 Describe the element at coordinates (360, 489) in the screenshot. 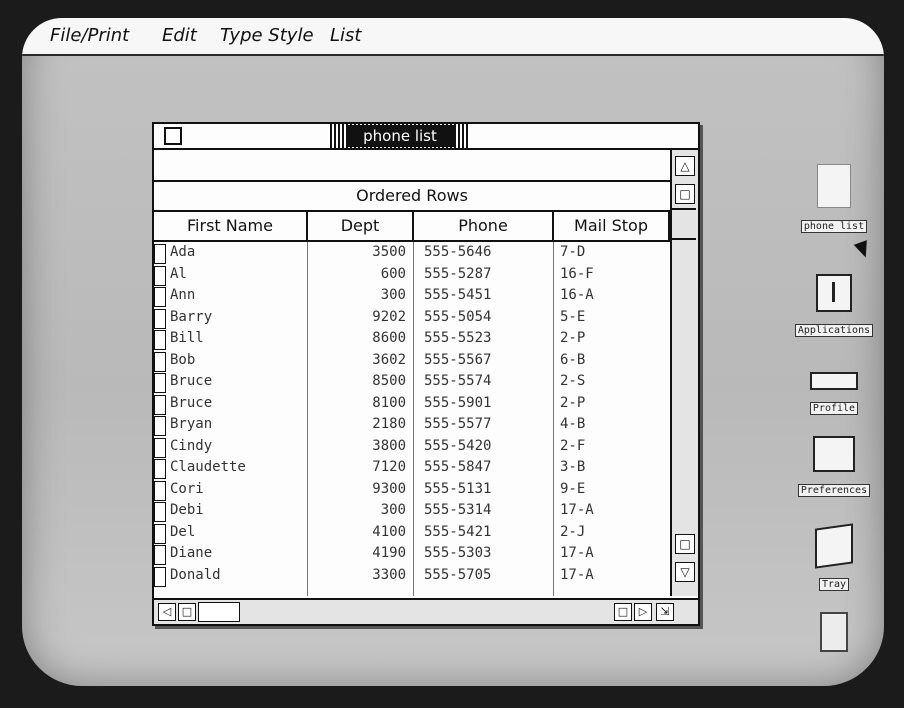

I see `cell-dept: 9300` at that location.